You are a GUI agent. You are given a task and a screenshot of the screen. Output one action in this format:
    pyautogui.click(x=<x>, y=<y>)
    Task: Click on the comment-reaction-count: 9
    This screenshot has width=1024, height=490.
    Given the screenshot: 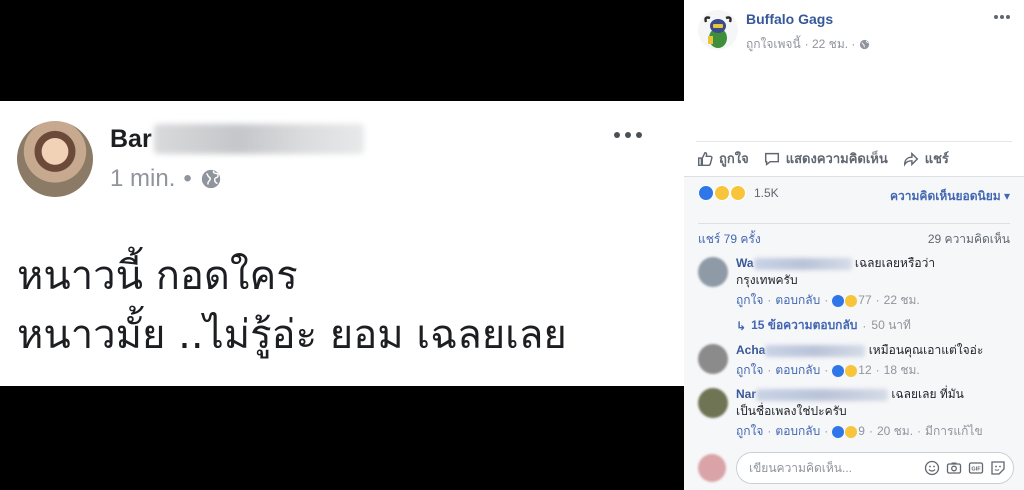 What is the action you would take?
    pyautogui.click(x=861, y=431)
    